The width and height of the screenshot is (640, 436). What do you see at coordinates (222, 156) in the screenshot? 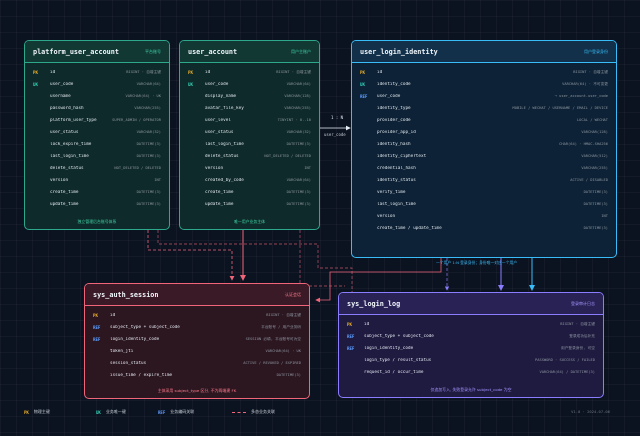
I see `field-name: delete_status` at bounding box center [222, 156].